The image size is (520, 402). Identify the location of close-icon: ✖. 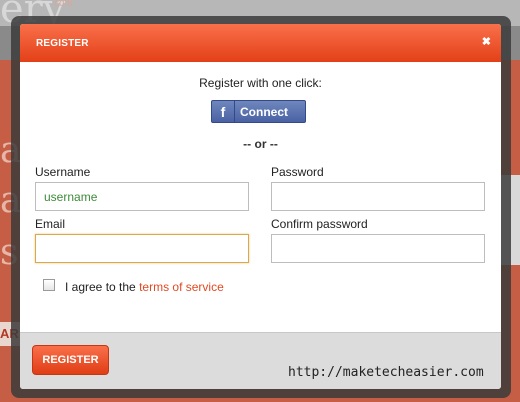
(486, 41).